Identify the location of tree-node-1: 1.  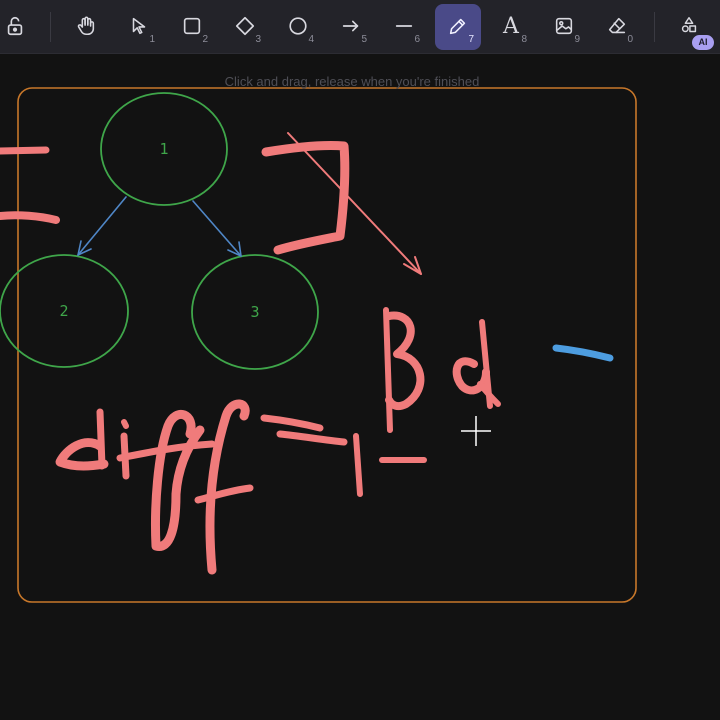
(164, 149).